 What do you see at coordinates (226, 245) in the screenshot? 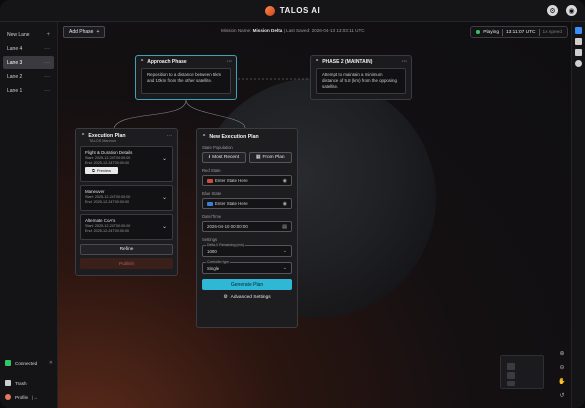
I see `delta-v-label: Delta-V Remaining (m/s)` at bounding box center [226, 245].